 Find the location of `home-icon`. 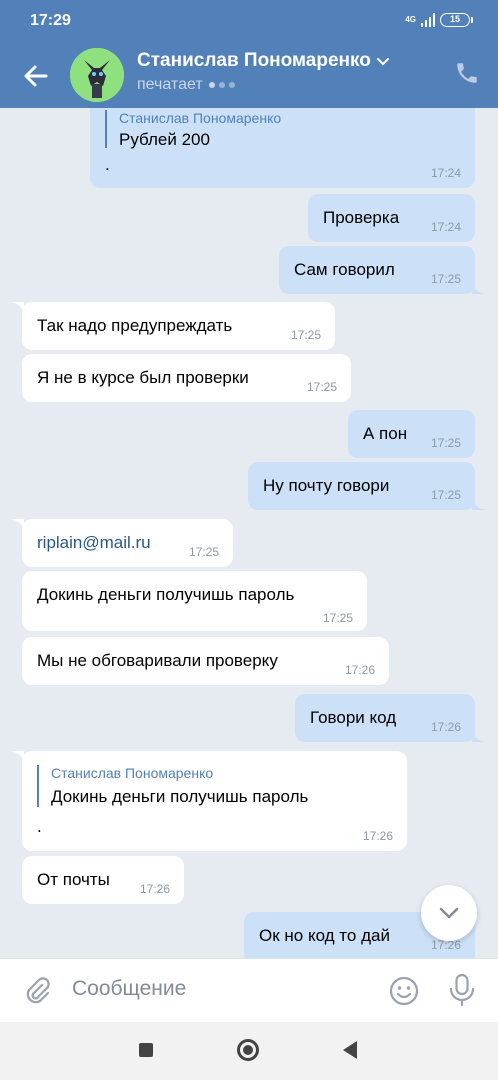

home-icon is located at coordinates (248, 1050).